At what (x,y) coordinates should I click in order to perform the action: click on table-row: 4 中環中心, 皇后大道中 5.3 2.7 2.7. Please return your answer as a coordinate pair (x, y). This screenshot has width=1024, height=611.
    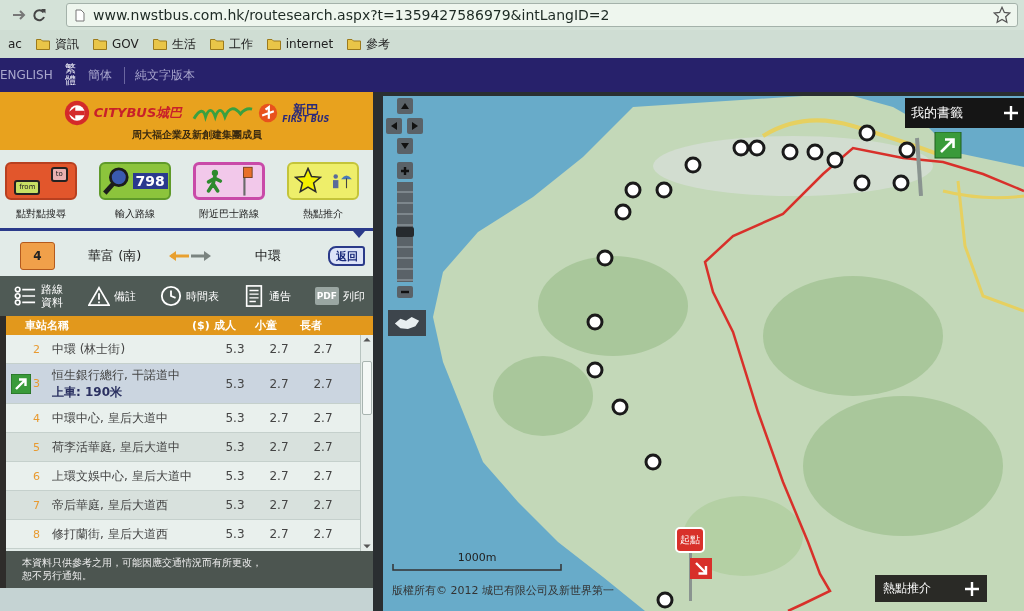
    Looking at the image, I should click on (183, 418).